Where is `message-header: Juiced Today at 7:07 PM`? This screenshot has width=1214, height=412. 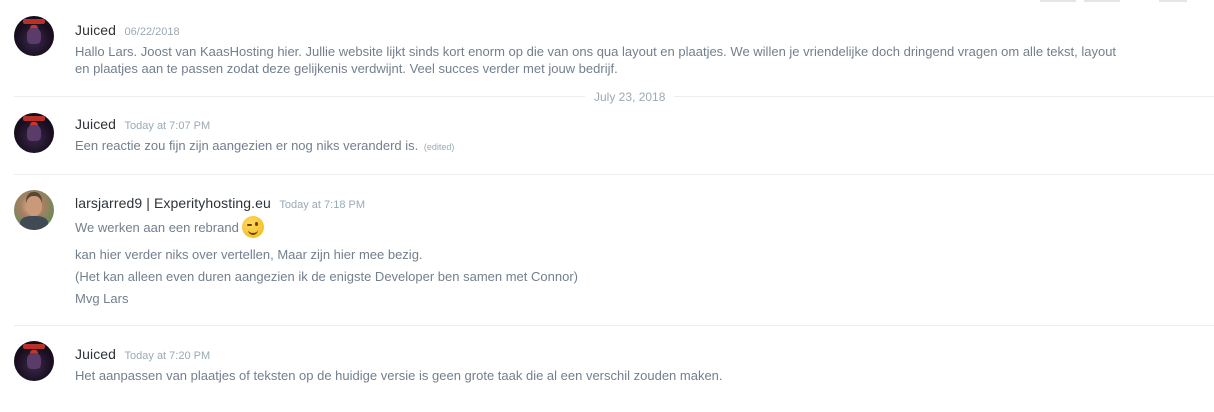 message-header: Juiced Today at 7:07 PM is located at coordinates (639, 124).